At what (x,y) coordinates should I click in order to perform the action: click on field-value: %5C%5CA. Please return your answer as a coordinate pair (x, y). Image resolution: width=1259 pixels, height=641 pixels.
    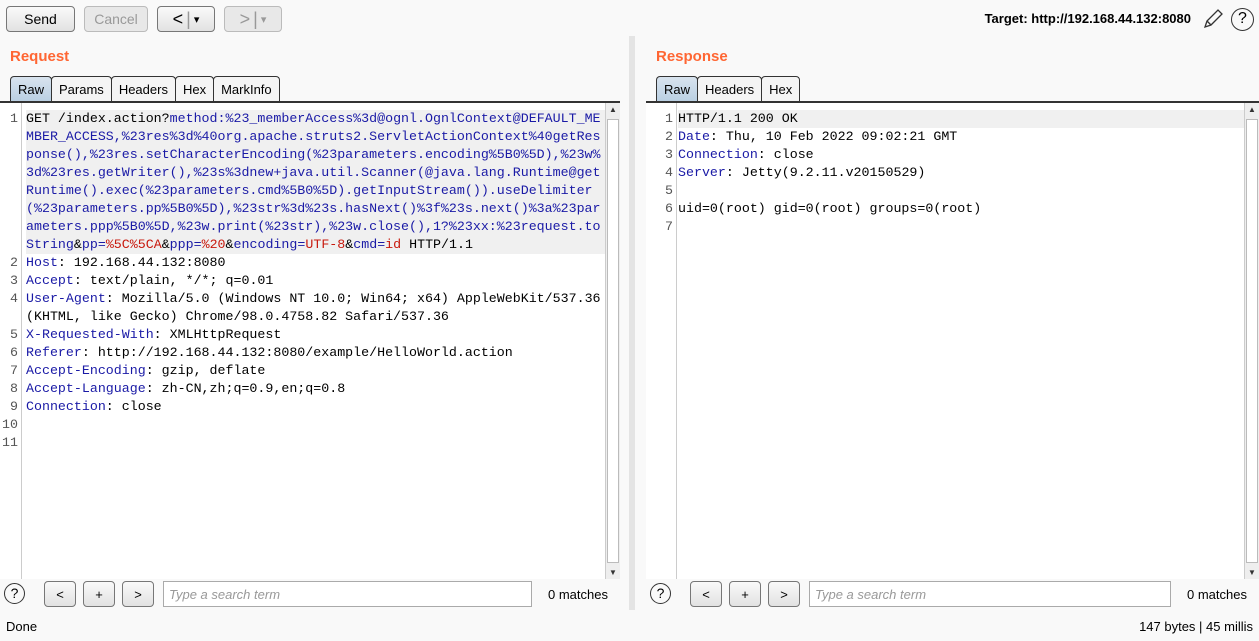
    Looking at the image, I should click on (133, 244).